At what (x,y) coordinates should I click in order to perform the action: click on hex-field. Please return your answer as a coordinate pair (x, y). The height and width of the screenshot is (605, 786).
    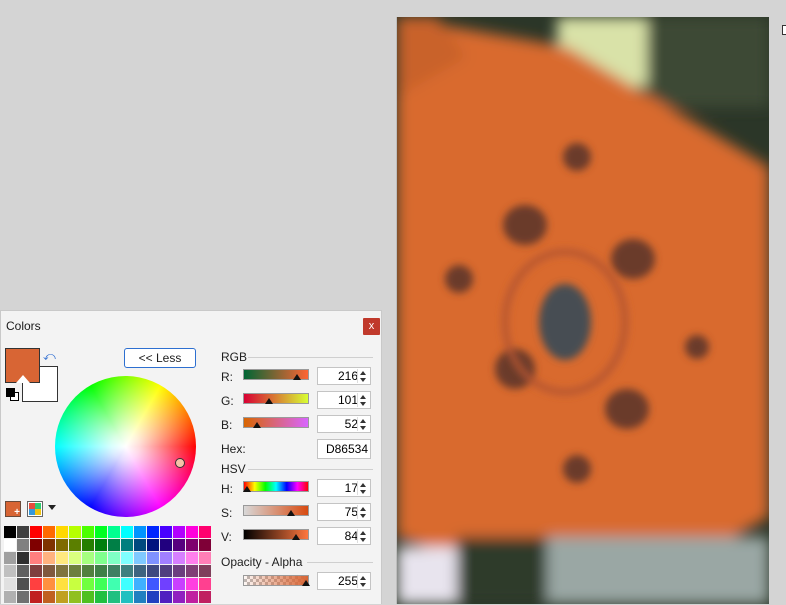
    Looking at the image, I should click on (344, 449).